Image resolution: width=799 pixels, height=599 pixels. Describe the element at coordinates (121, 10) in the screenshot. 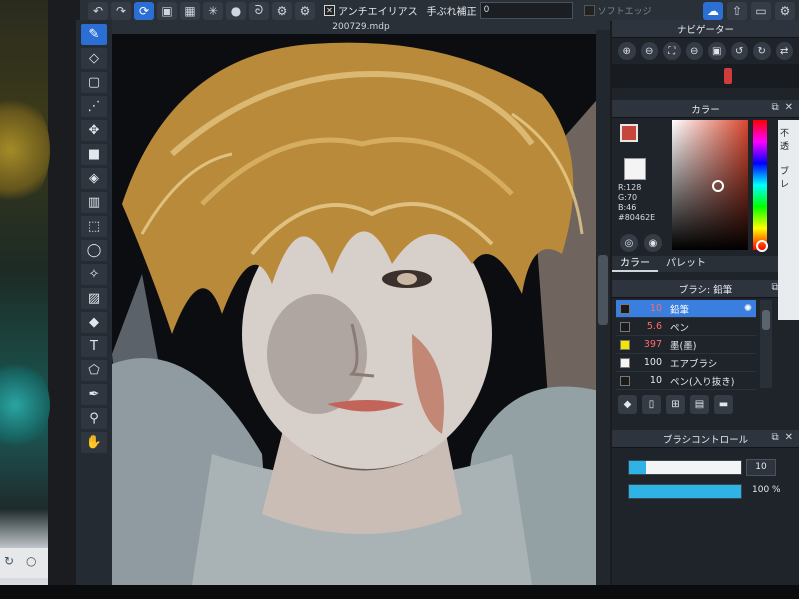

I see `redo-icon: ↷` at that location.